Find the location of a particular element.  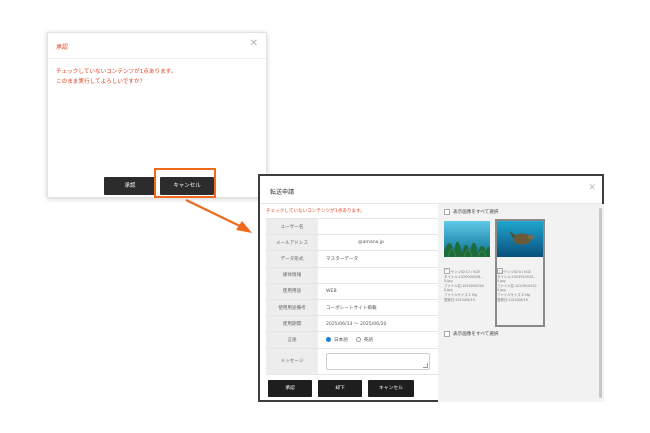

form-value: 2025/06/13 ～ 2025/06/20 is located at coordinates (356, 324).